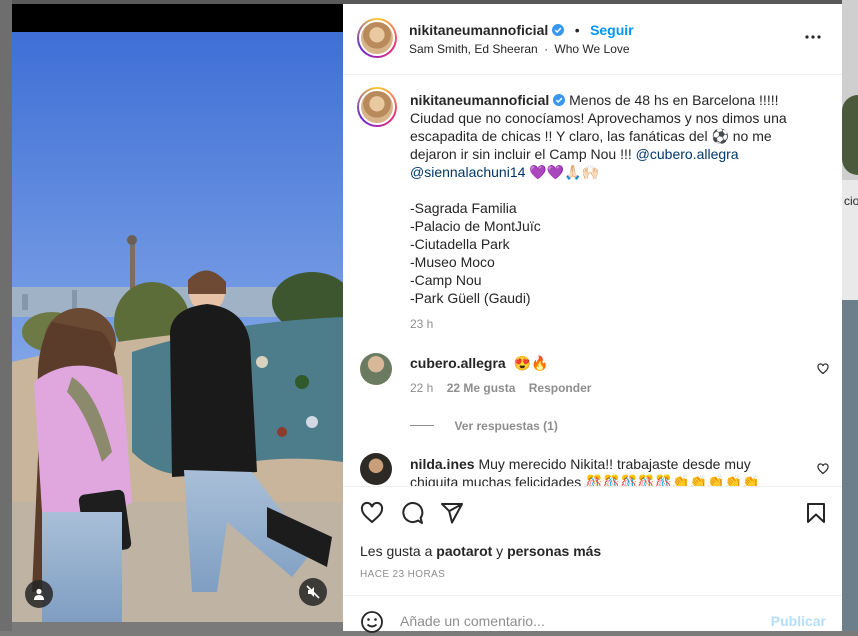  What do you see at coordinates (464, 551) in the screenshot?
I see `likes-user: paotarot` at bounding box center [464, 551].